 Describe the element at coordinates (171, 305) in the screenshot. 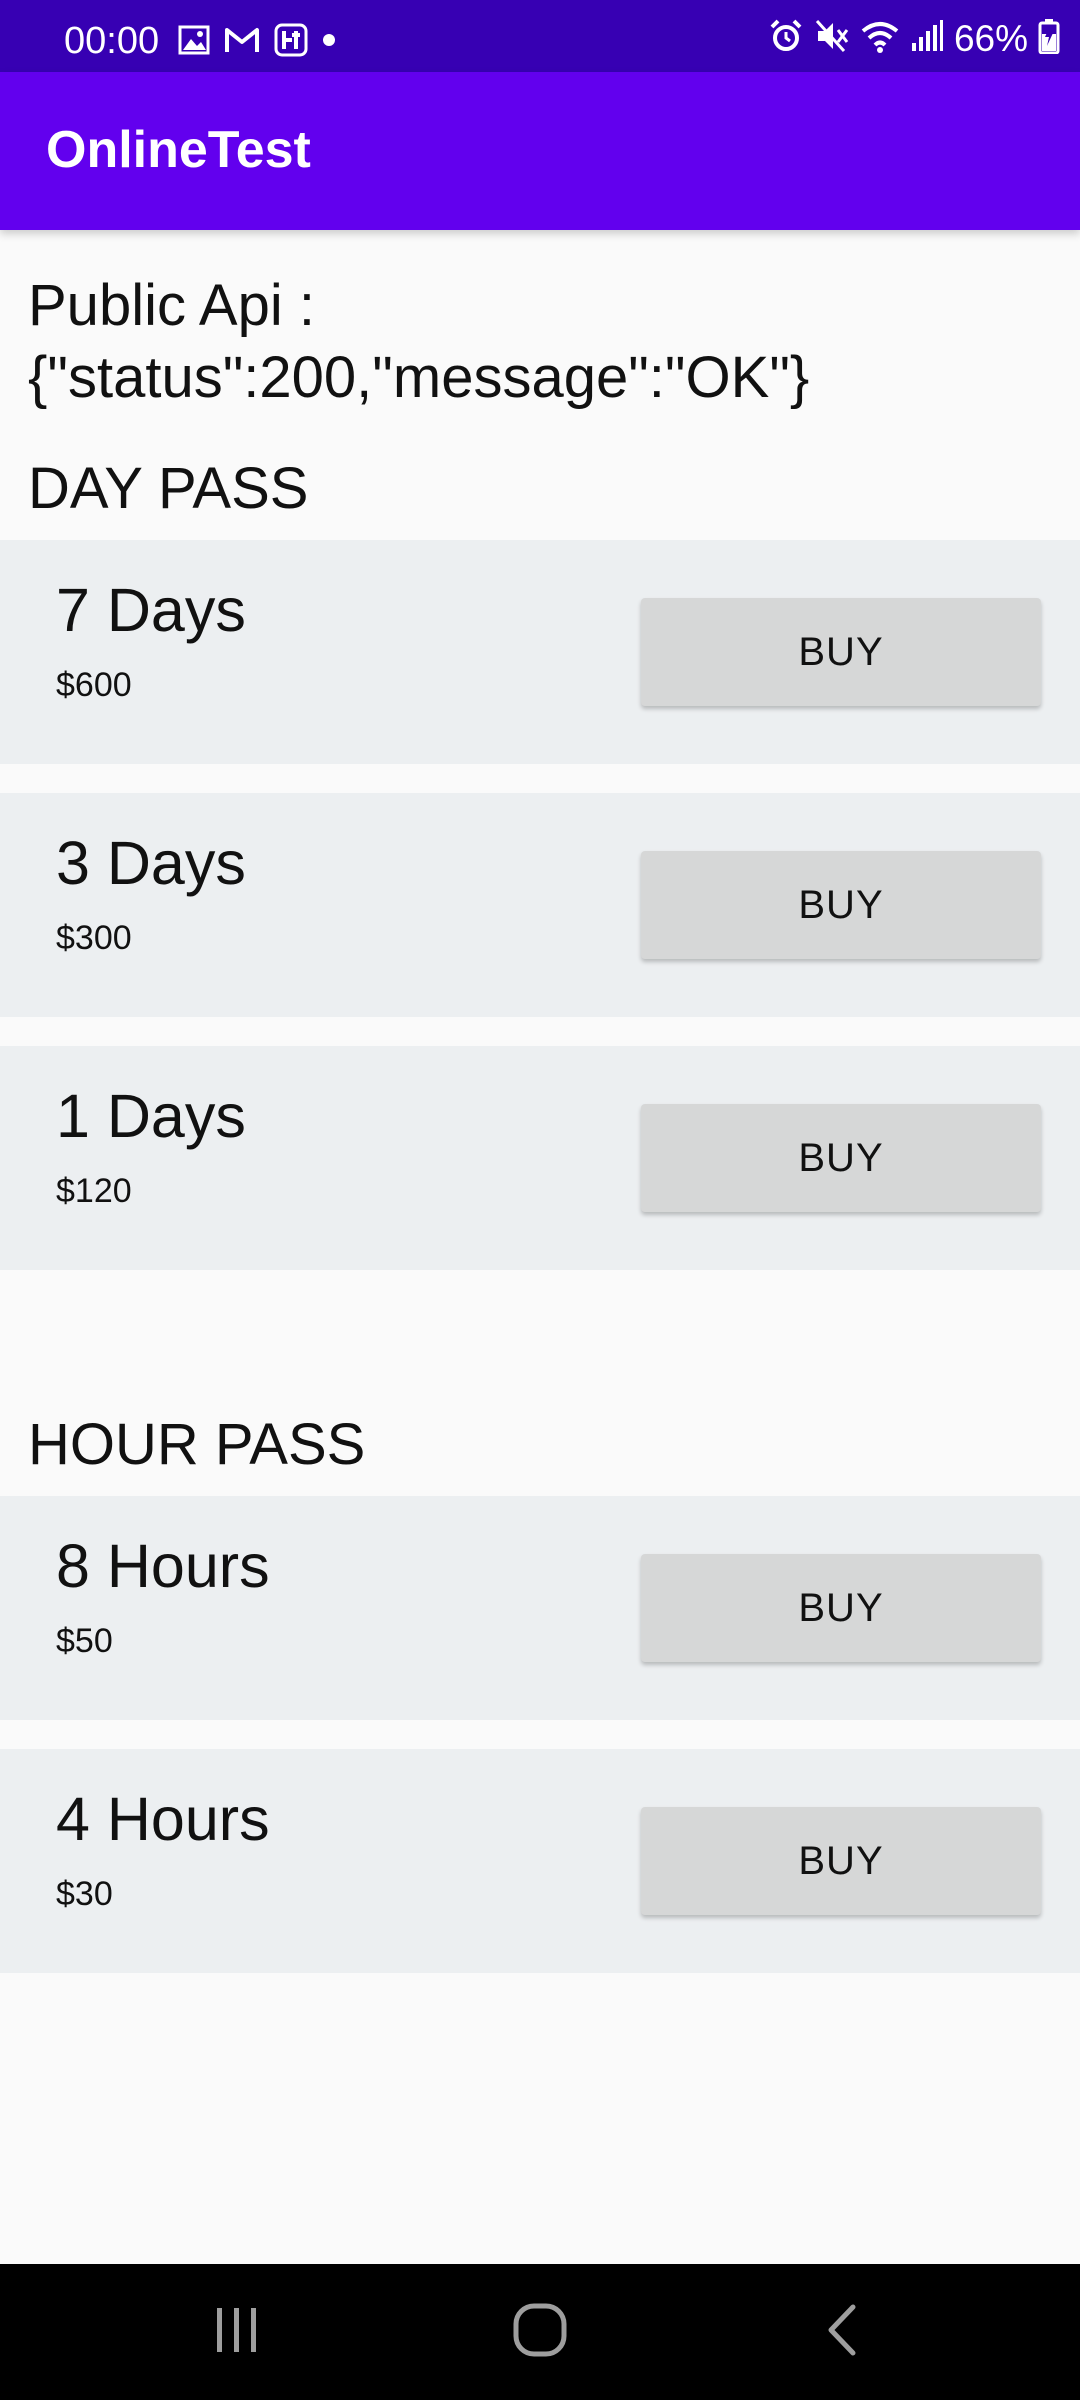

I see `api-label: Public Api :` at that location.